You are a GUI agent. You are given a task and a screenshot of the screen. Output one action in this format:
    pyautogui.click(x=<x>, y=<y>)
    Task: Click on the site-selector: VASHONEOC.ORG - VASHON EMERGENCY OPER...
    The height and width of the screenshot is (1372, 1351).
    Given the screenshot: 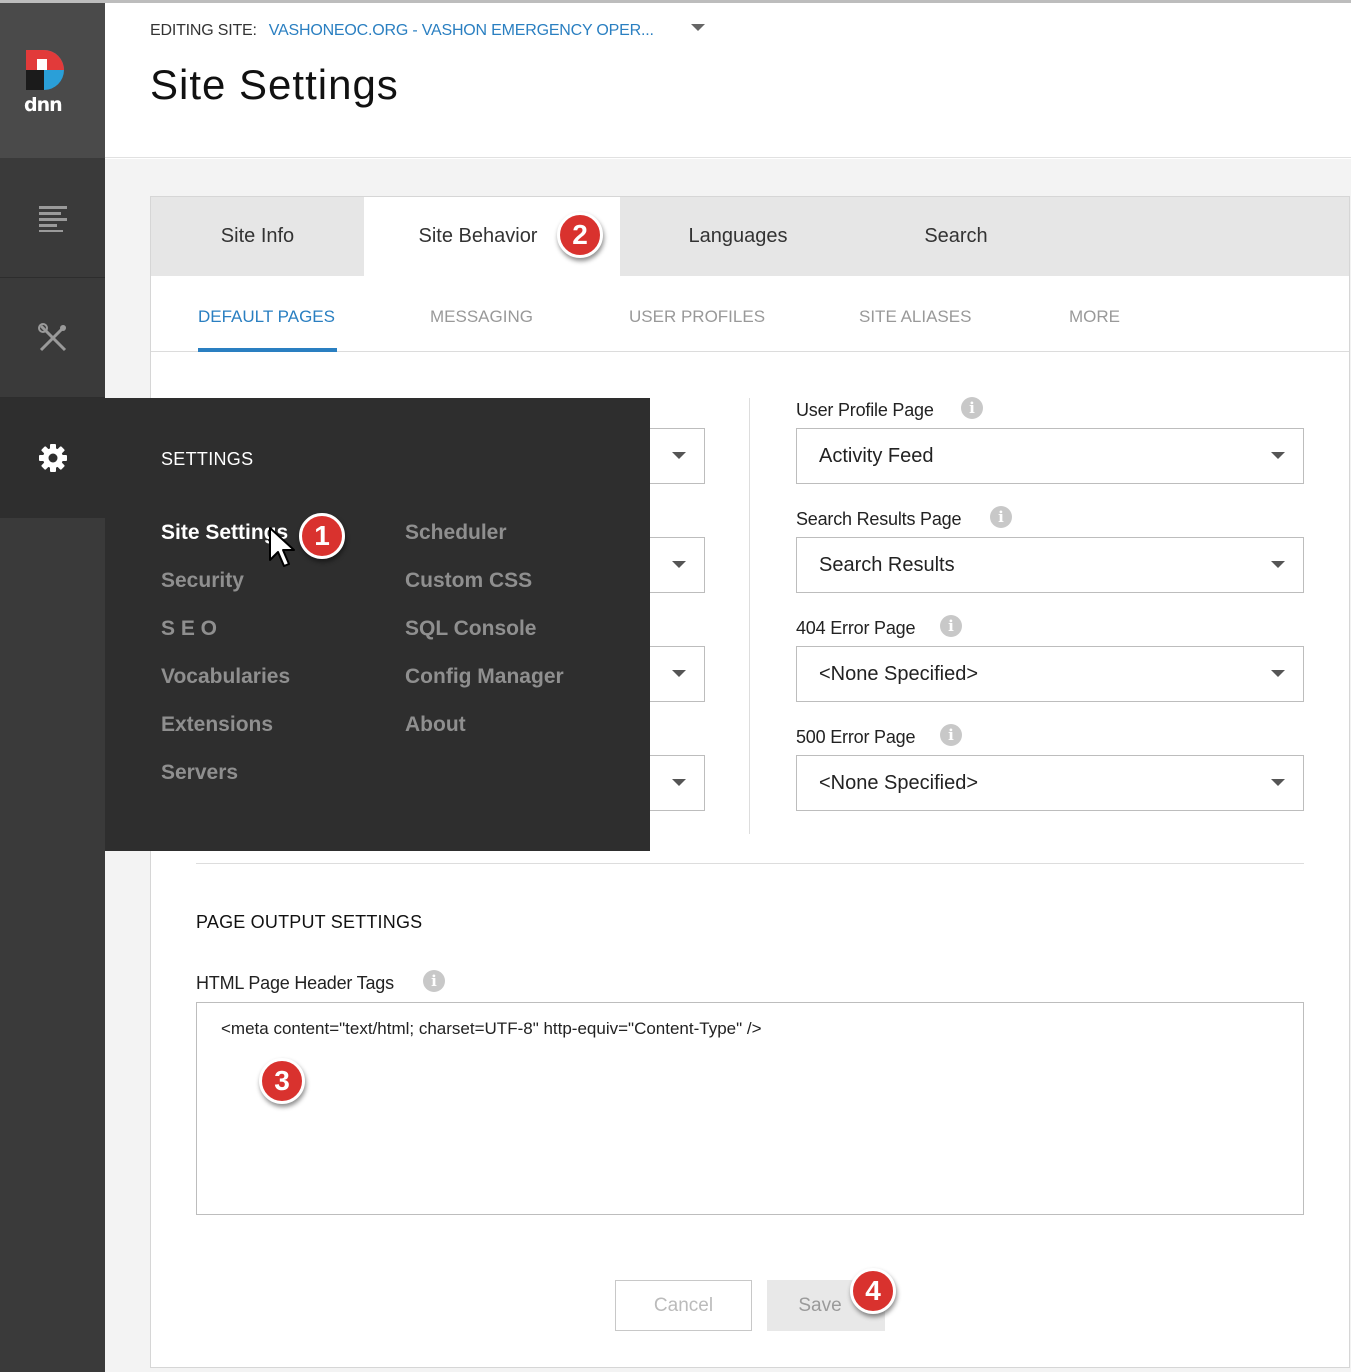 What is the action you would take?
    pyautogui.click(x=461, y=30)
    